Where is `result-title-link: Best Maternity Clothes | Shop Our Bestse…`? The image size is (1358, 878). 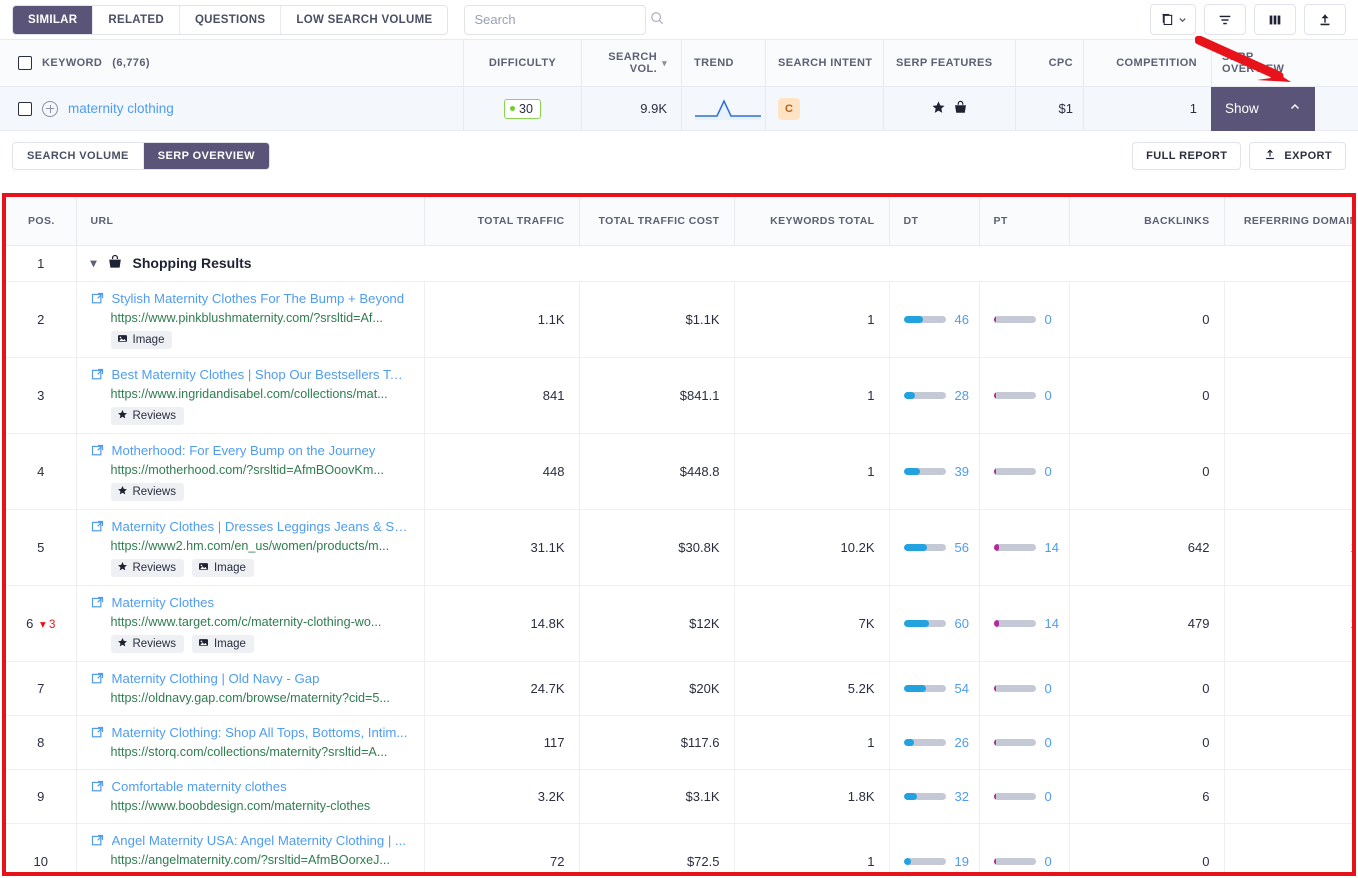 result-title-link: Best Maternity Clothes | Shop Our Bestse… is located at coordinates (250, 375).